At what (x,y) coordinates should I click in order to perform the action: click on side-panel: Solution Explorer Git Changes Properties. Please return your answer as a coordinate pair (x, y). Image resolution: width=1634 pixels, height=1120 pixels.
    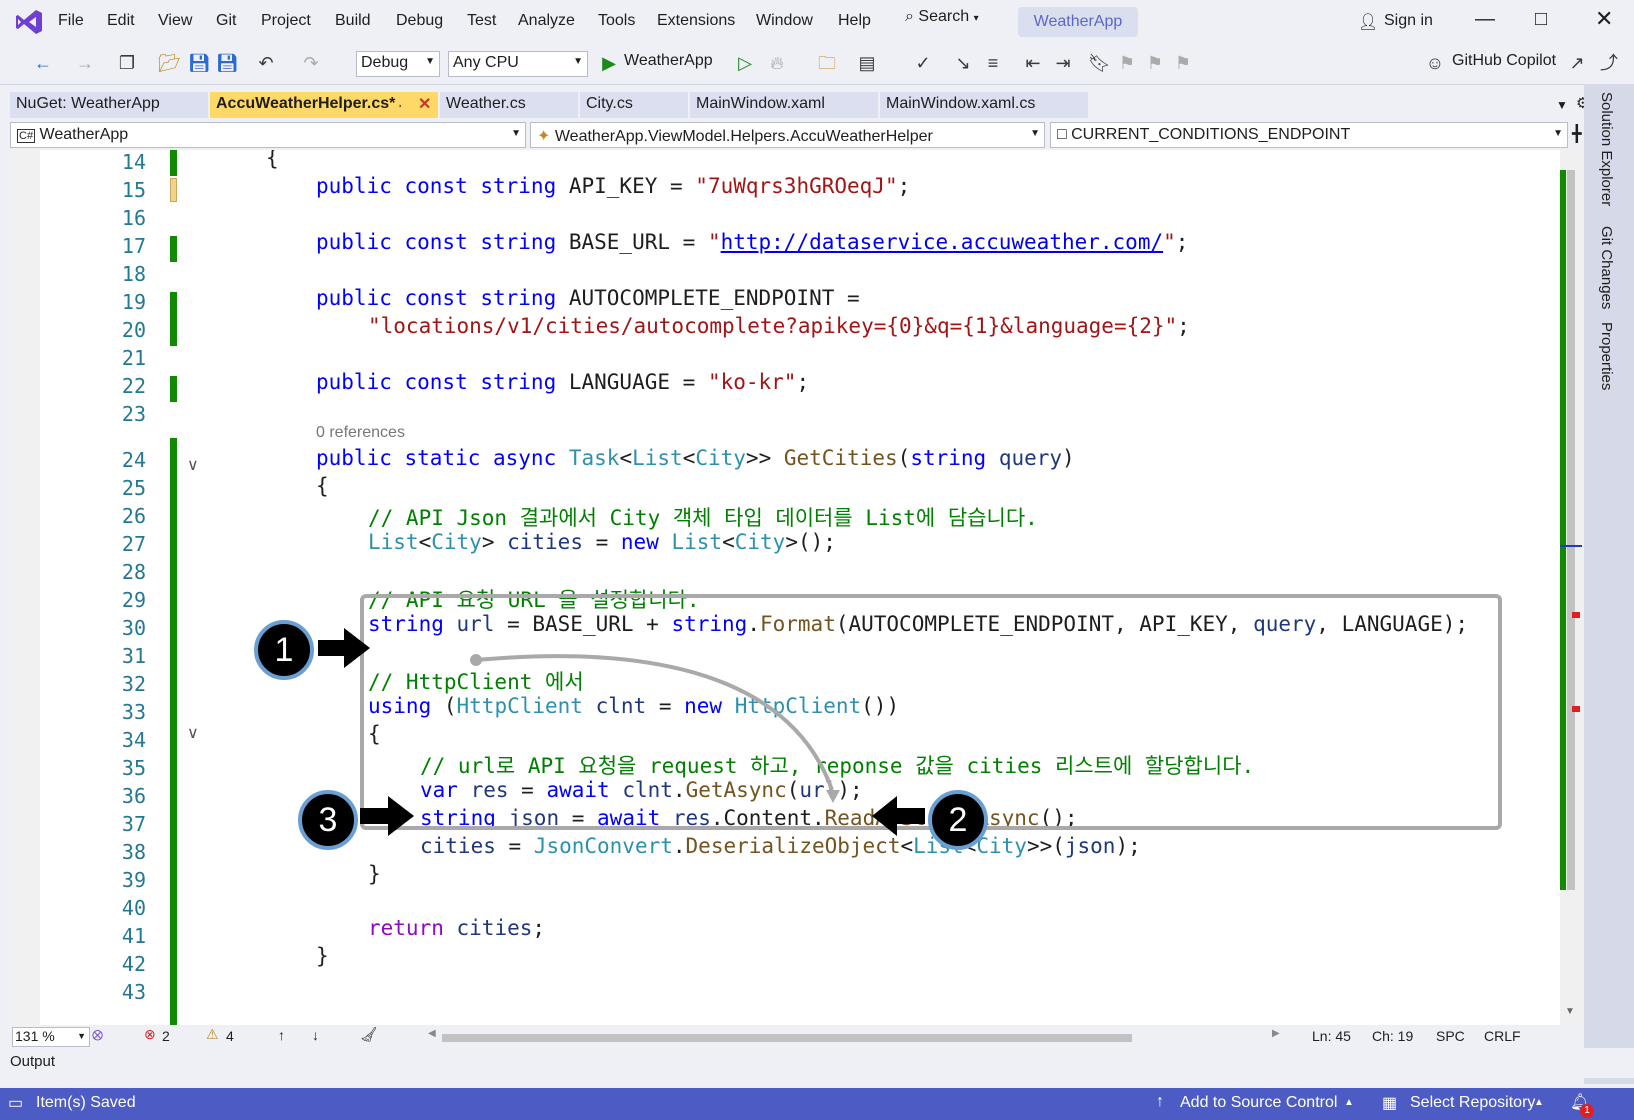
    Looking at the image, I should click on (1609, 584).